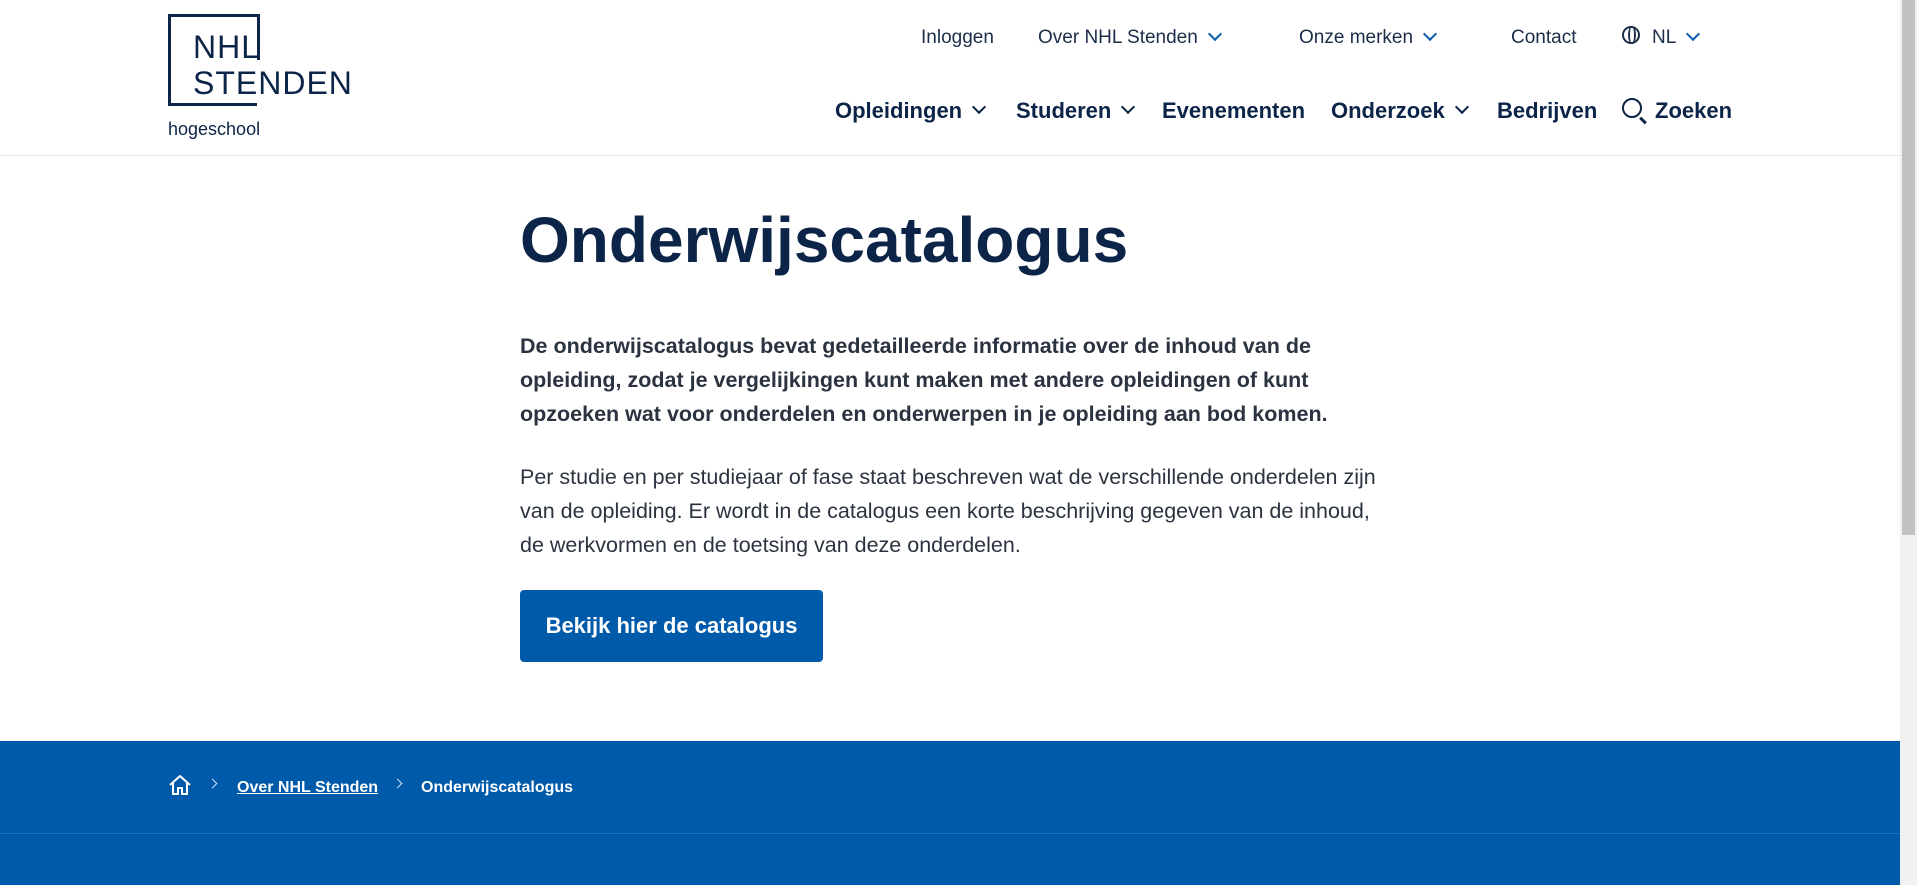 The image size is (1917, 885). I want to click on topnav-brands-label: Onze merken, so click(1356, 37).